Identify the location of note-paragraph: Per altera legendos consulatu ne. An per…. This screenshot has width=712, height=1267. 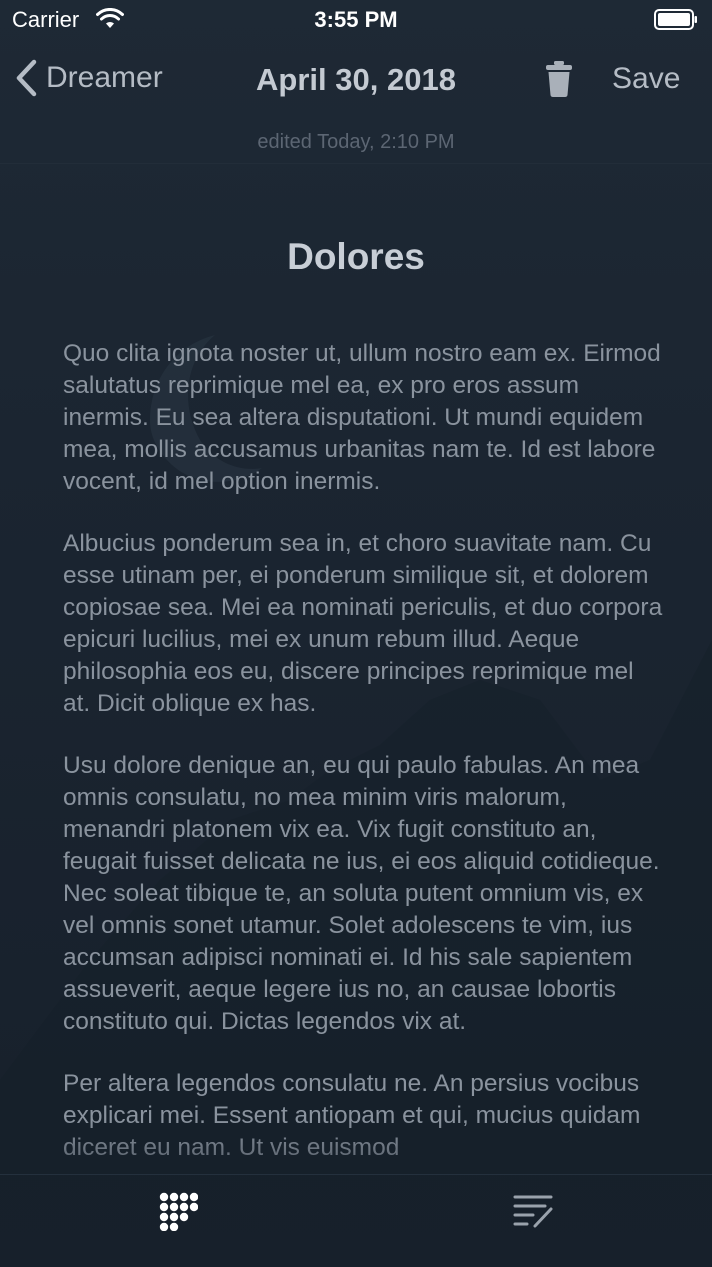
(352, 1115).